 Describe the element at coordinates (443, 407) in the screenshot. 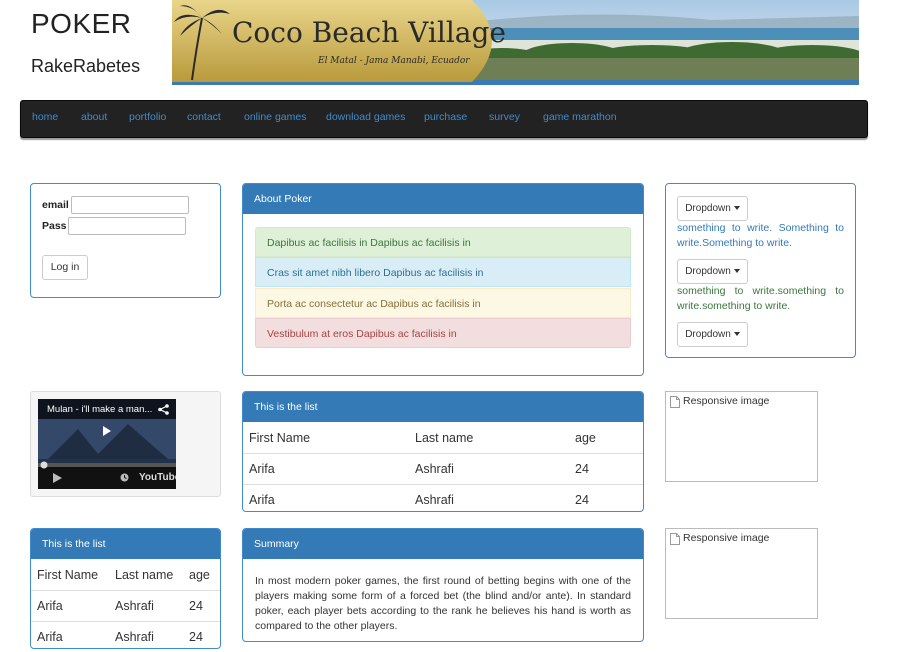

I see `list-main-heading: This is the list` at that location.